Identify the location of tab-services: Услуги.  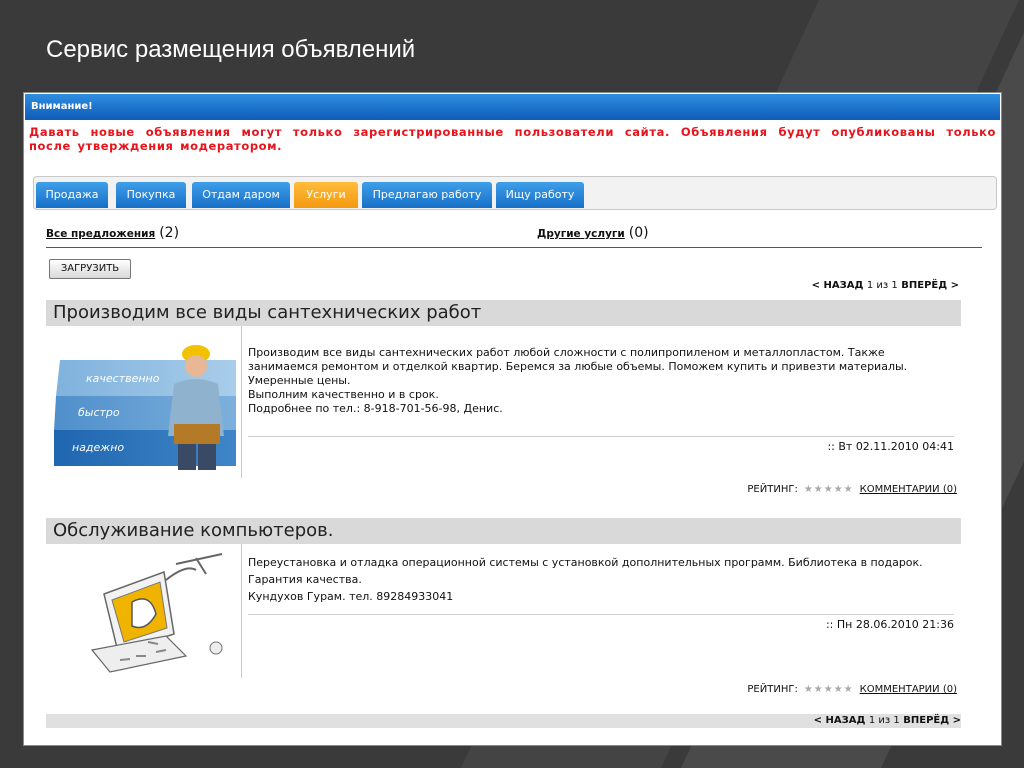
(326, 195).